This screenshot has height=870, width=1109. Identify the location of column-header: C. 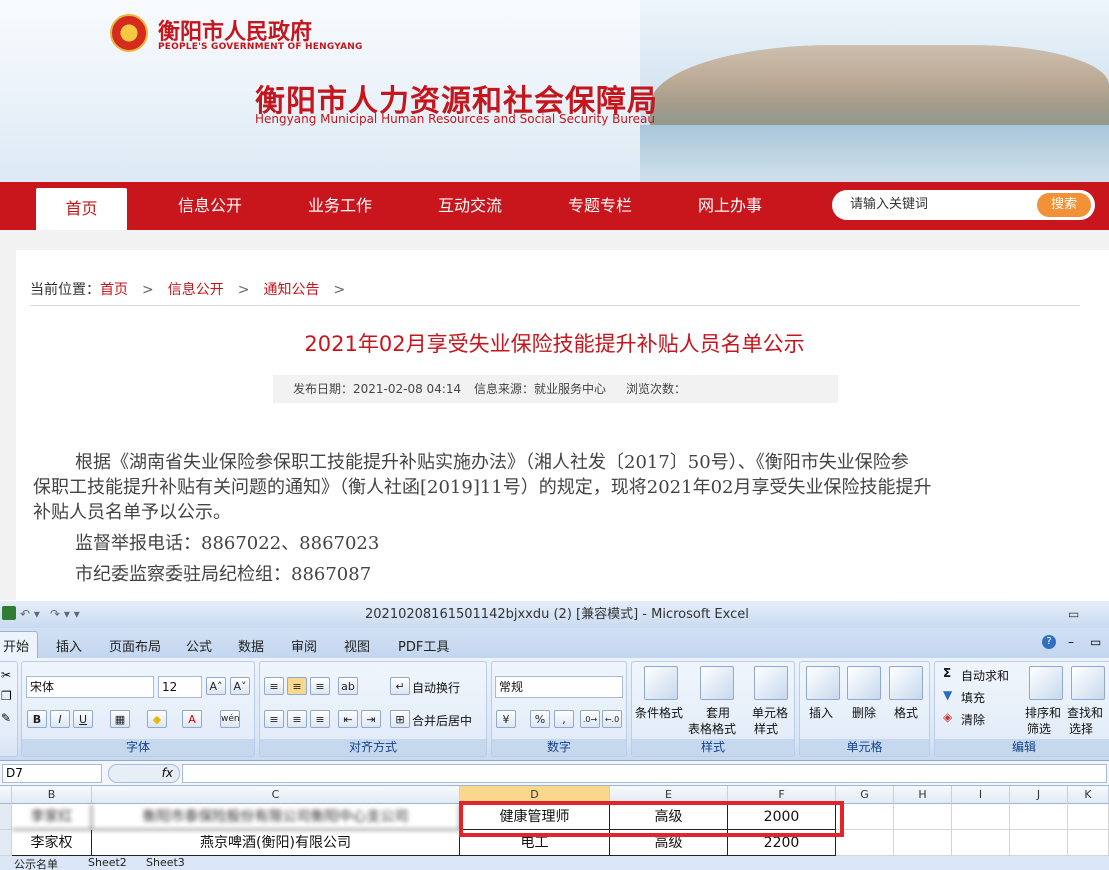
(276, 795).